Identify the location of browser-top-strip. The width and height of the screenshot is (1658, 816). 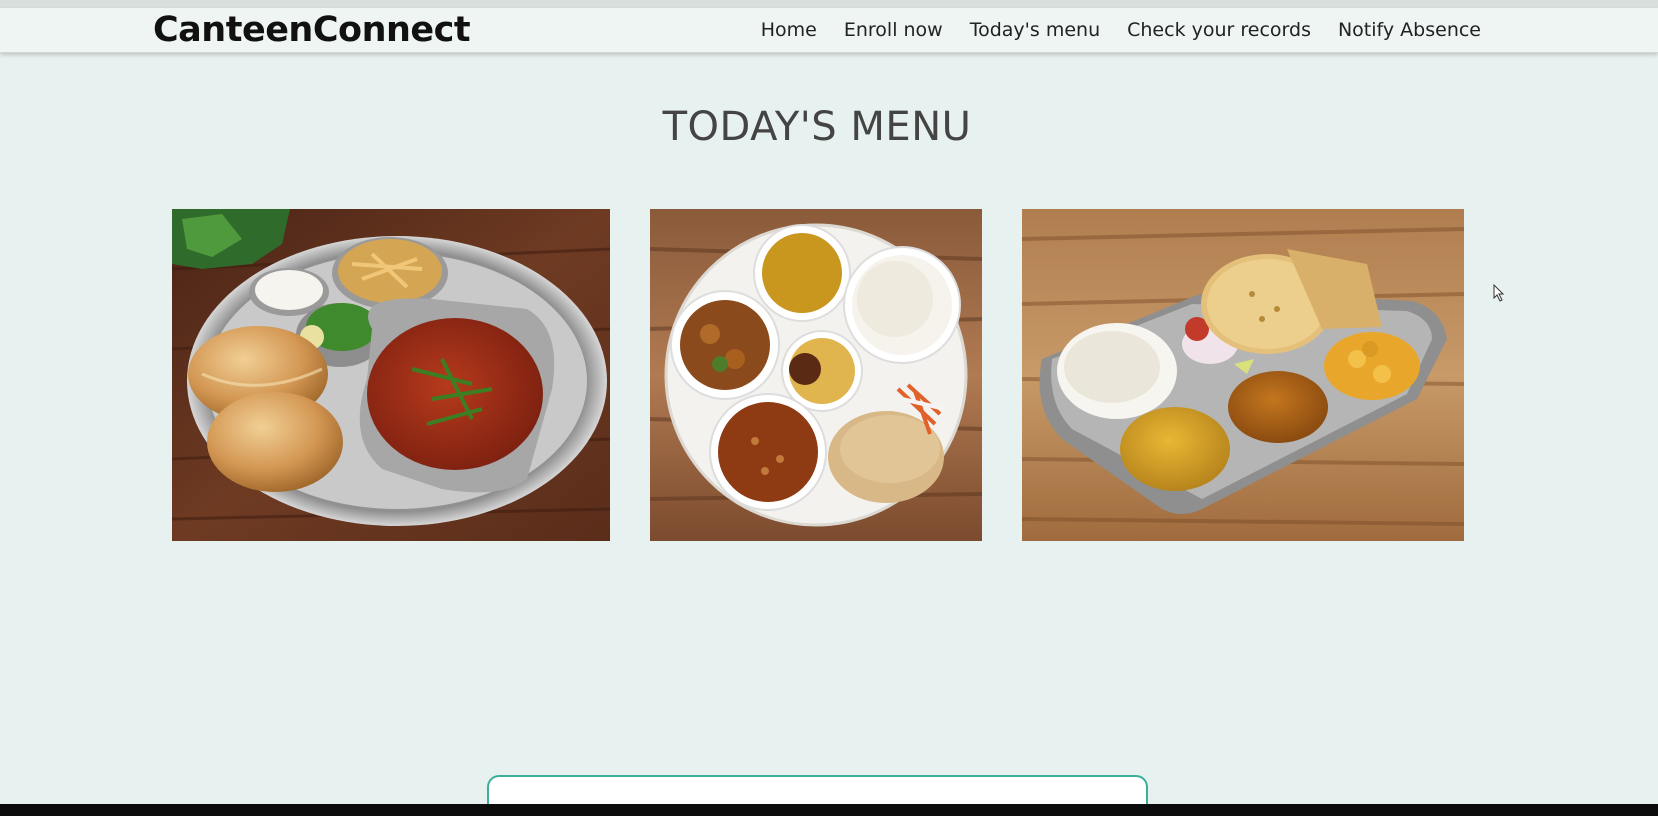
(829, 4).